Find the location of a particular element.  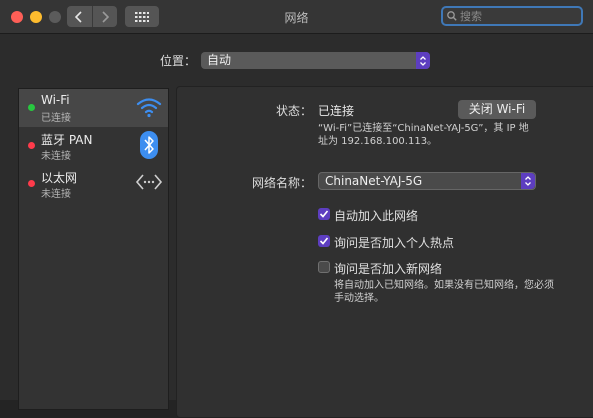

search-field is located at coordinates (512, 16).